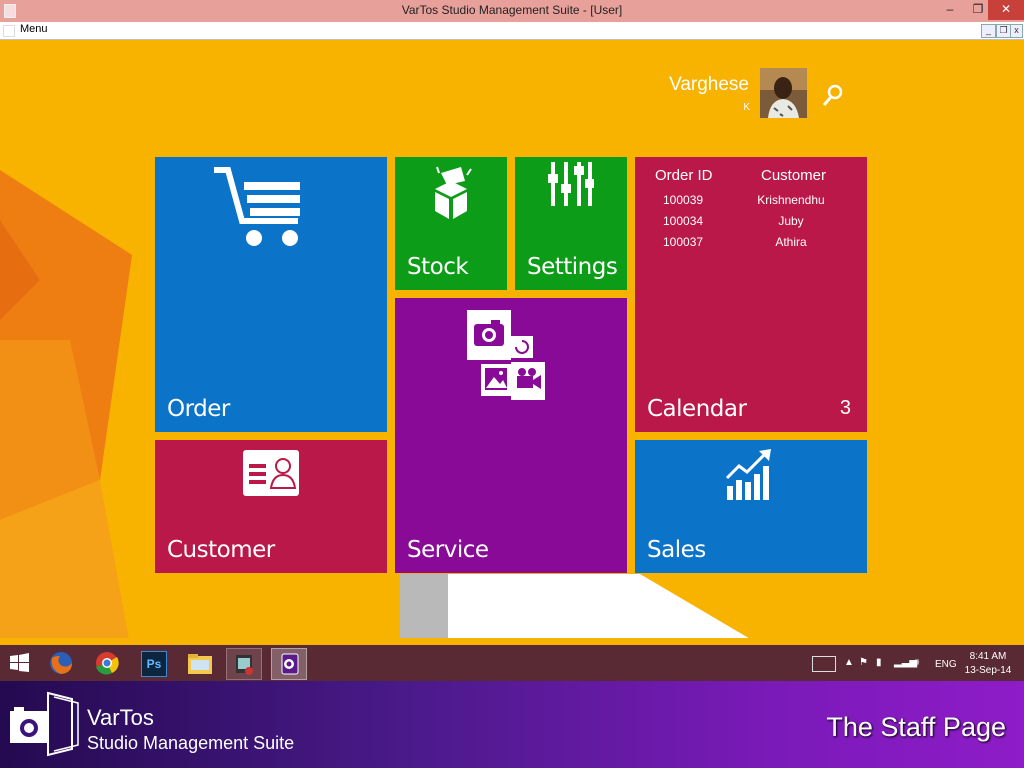 The image size is (1024, 768). I want to click on taskbar: Ps ▲ ⚑ ▮ ▂▃▅ 🔊︎ ENG 8:41 AM 13-Sep-14, so click(512, 663).